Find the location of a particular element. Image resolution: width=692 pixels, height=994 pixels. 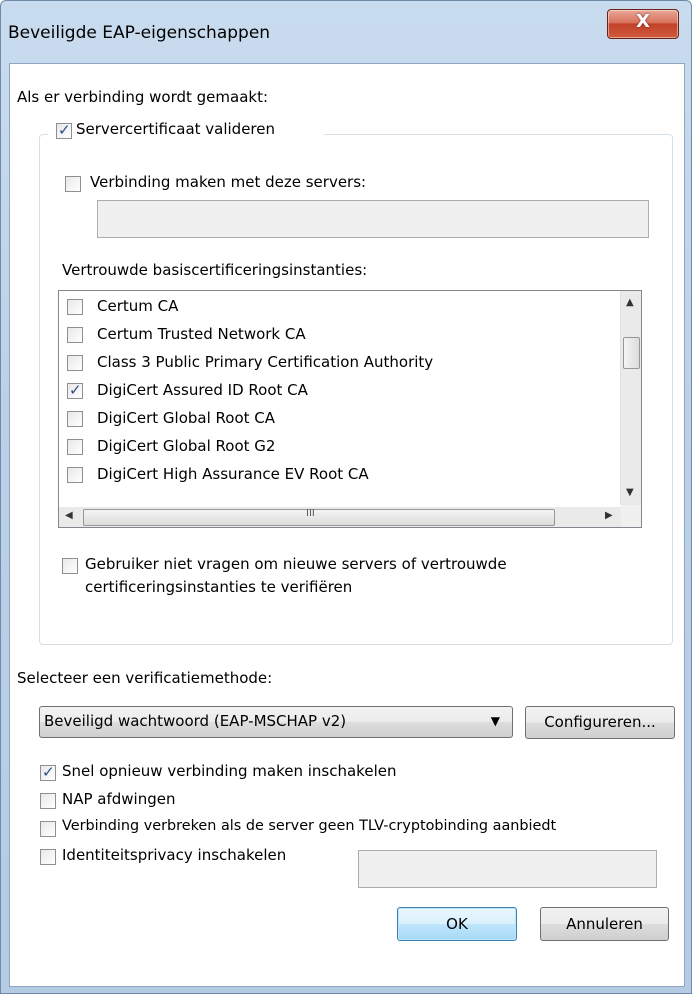

cancel-button: Annuleren is located at coordinates (604, 924).